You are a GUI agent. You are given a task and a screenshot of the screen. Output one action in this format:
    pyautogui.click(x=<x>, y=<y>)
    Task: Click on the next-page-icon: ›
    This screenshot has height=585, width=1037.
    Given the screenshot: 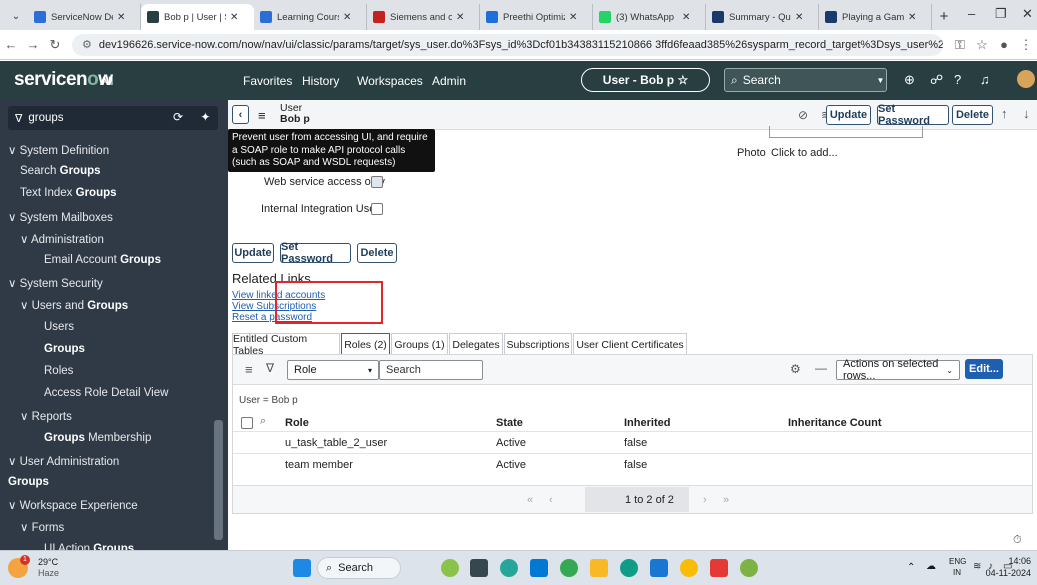 What is the action you would take?
    pyautogui.click(x=705, y=500)
    